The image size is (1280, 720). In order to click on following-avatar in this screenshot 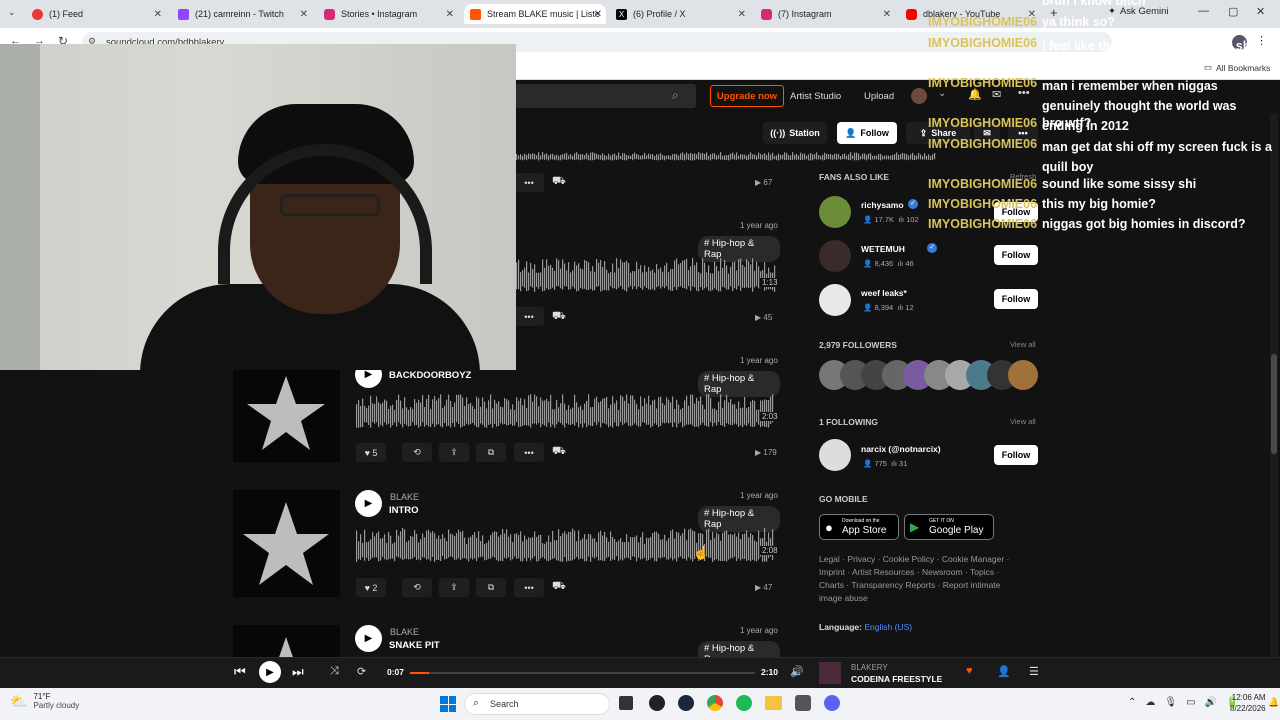, I will do `click(835, 455)`.